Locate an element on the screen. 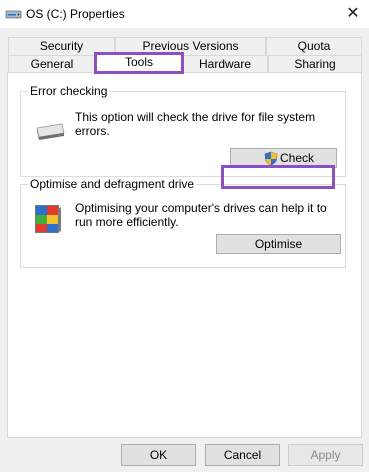 The image size is (369, 472). check-button: Check is located at coordinates (283, 158).